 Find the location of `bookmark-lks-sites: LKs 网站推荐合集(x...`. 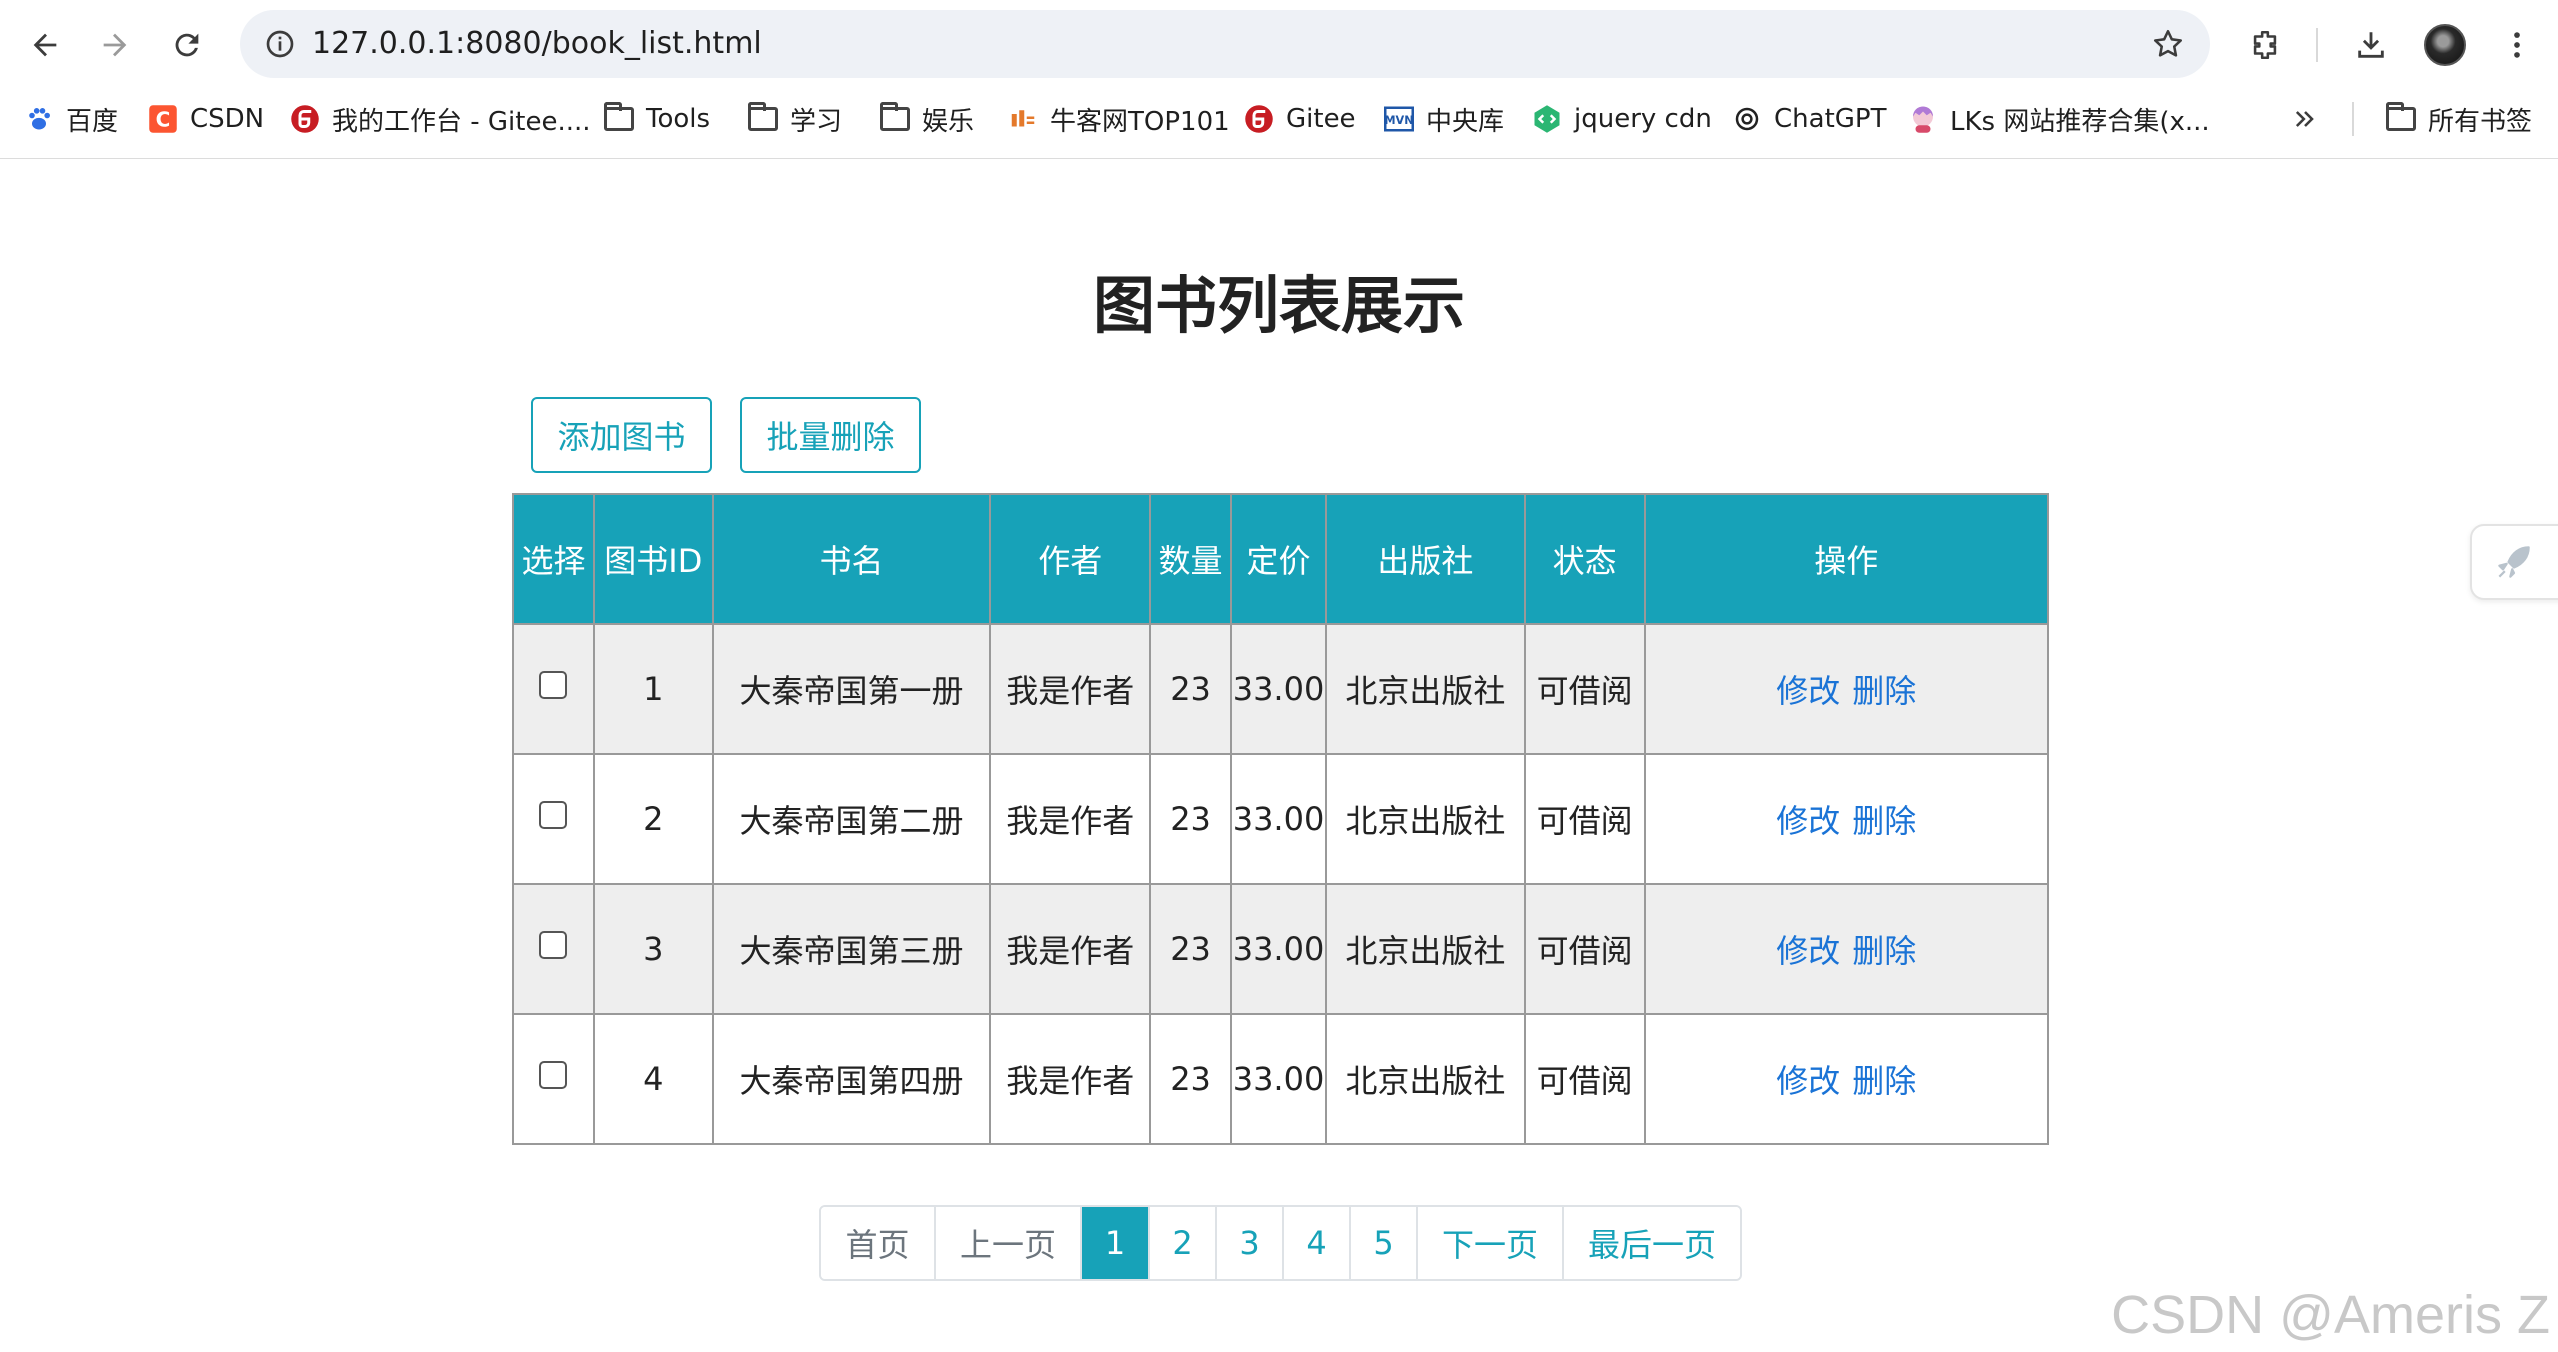

bookmark-lks-sites: LKs 网站推荐合集(x... is located at coordinates (2059, 119).